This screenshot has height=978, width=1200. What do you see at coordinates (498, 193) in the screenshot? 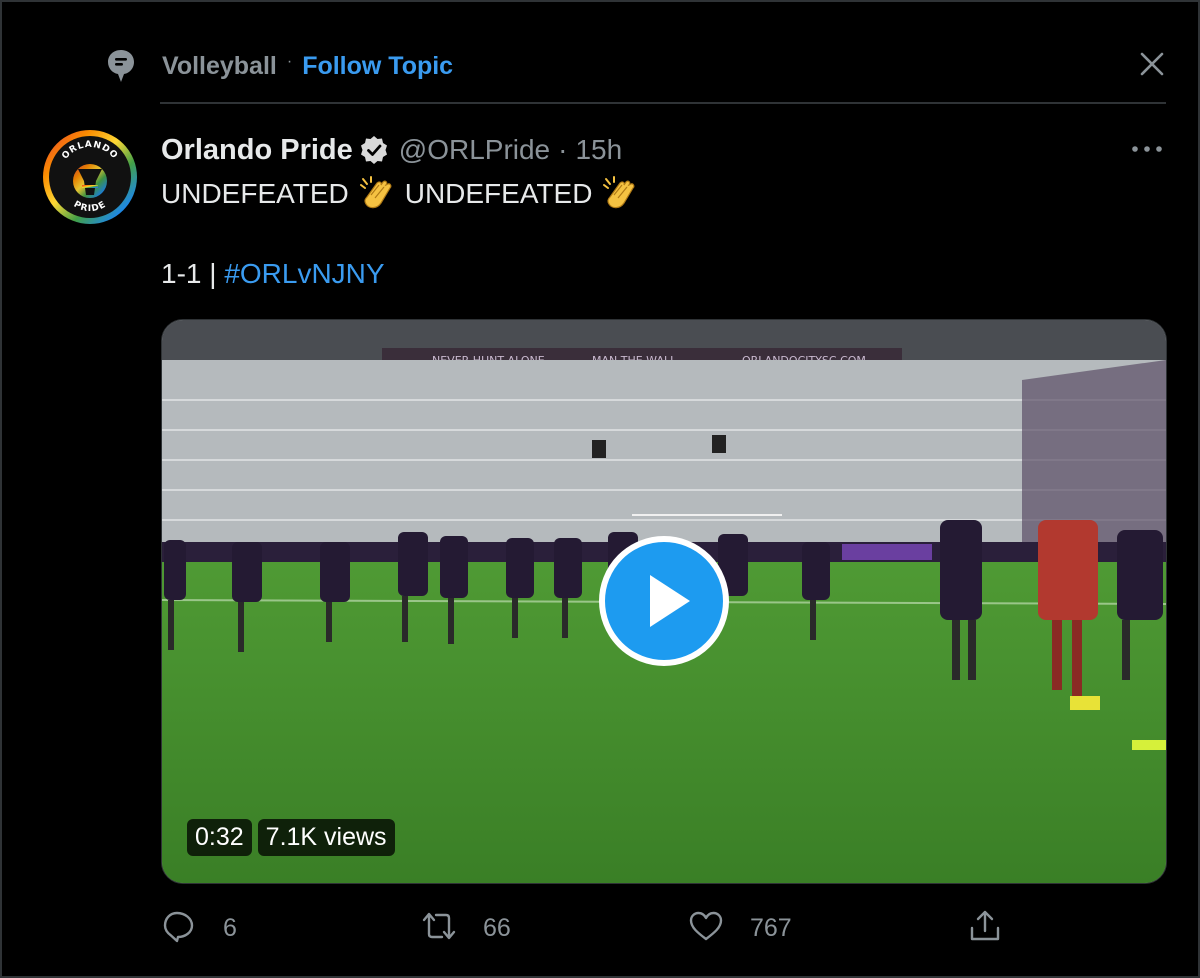
I see `tweet-text-undefeated-2: UNDEFEATED` at bounding box center [498, 193].